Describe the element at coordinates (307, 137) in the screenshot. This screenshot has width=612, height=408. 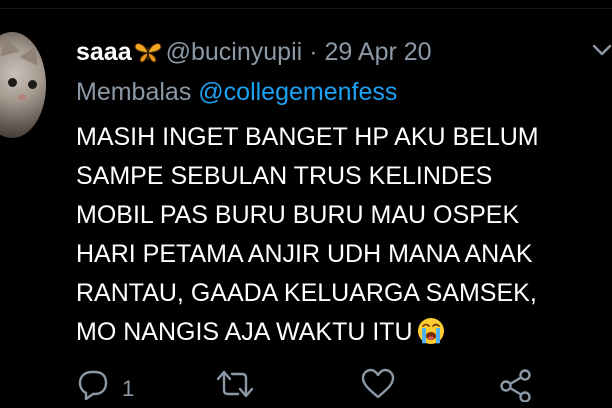
I see `tweet-text-line: MASIH INGET BANGET HP AKU BELUM` at that location.